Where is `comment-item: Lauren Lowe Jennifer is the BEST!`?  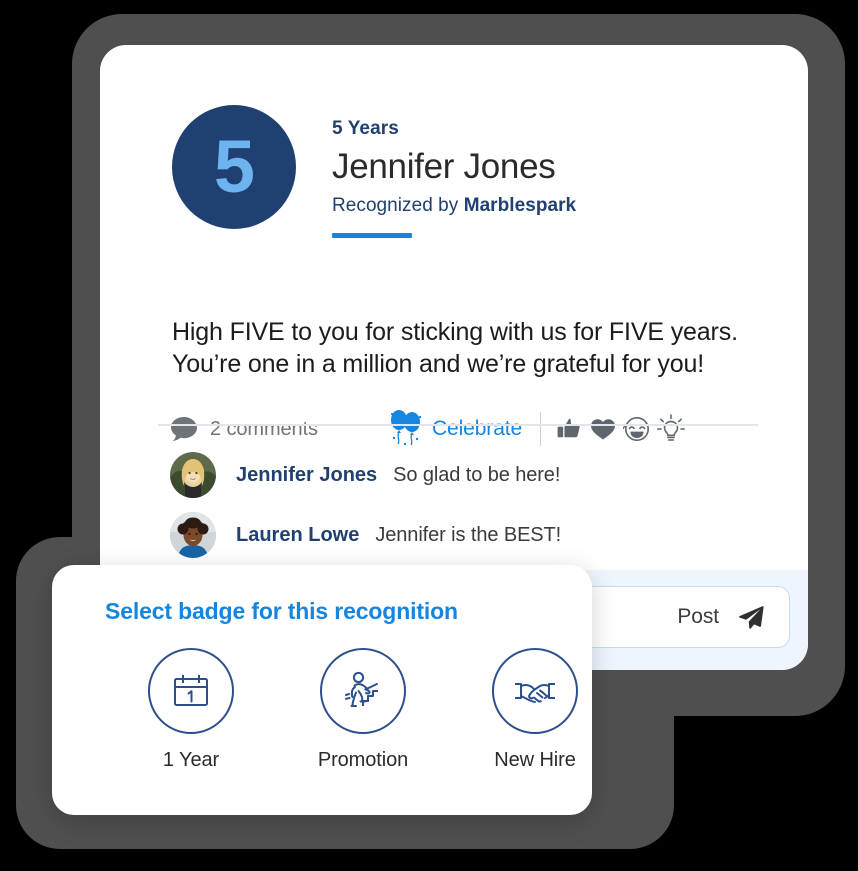 comment-item: Lauren Lowe Jennifer is the BEST! is located at coordinates (460, 535).